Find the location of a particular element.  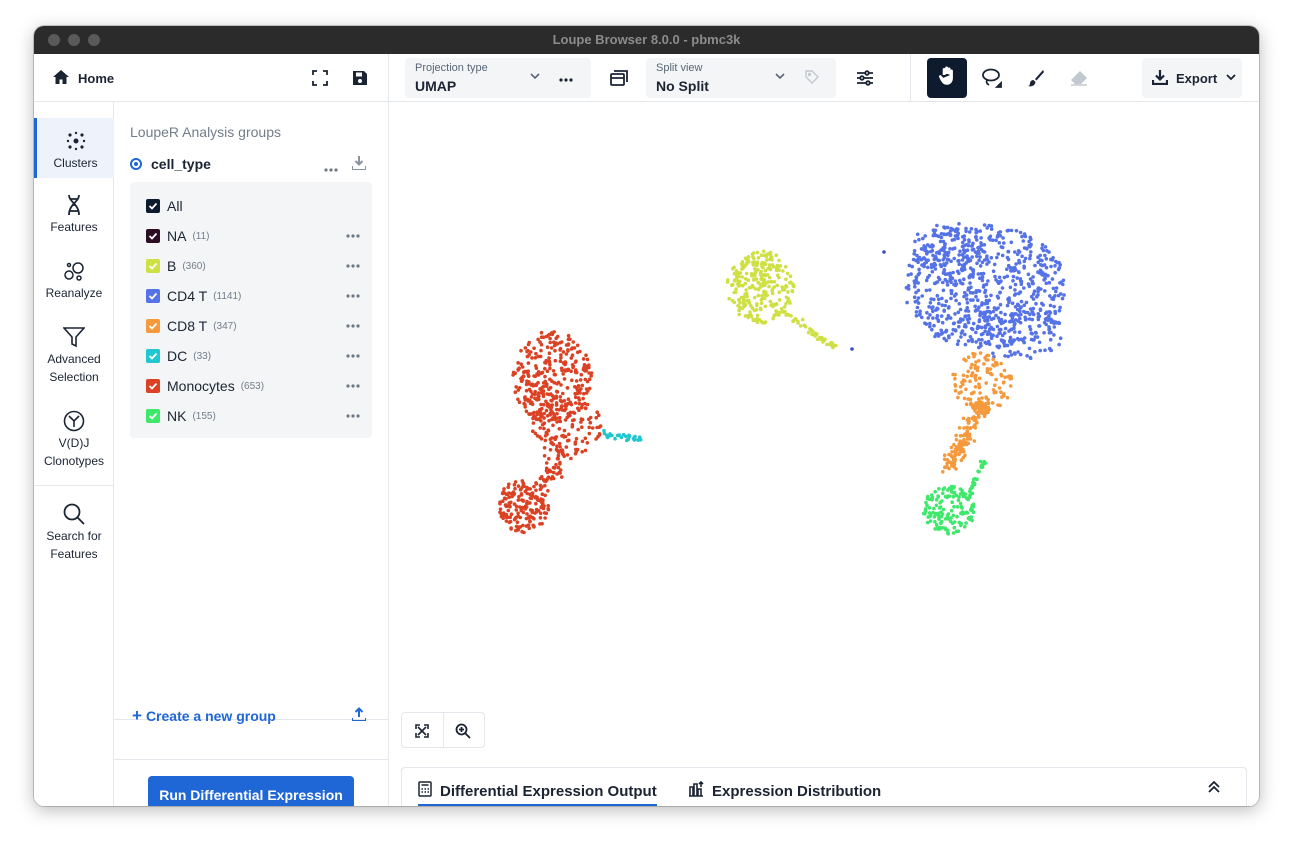

projection-type-select: Projection type UMAP is located at coordinates (498, 78).